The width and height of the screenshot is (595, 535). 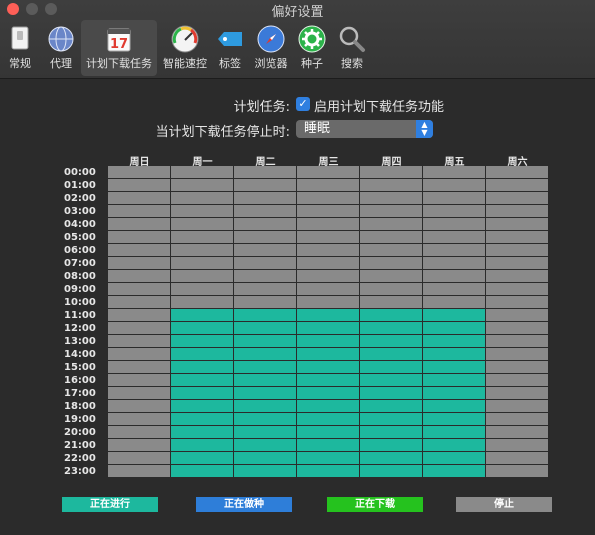 I want to click on enable-schedule-checkbox: ✓, so click(x=303, y=104).